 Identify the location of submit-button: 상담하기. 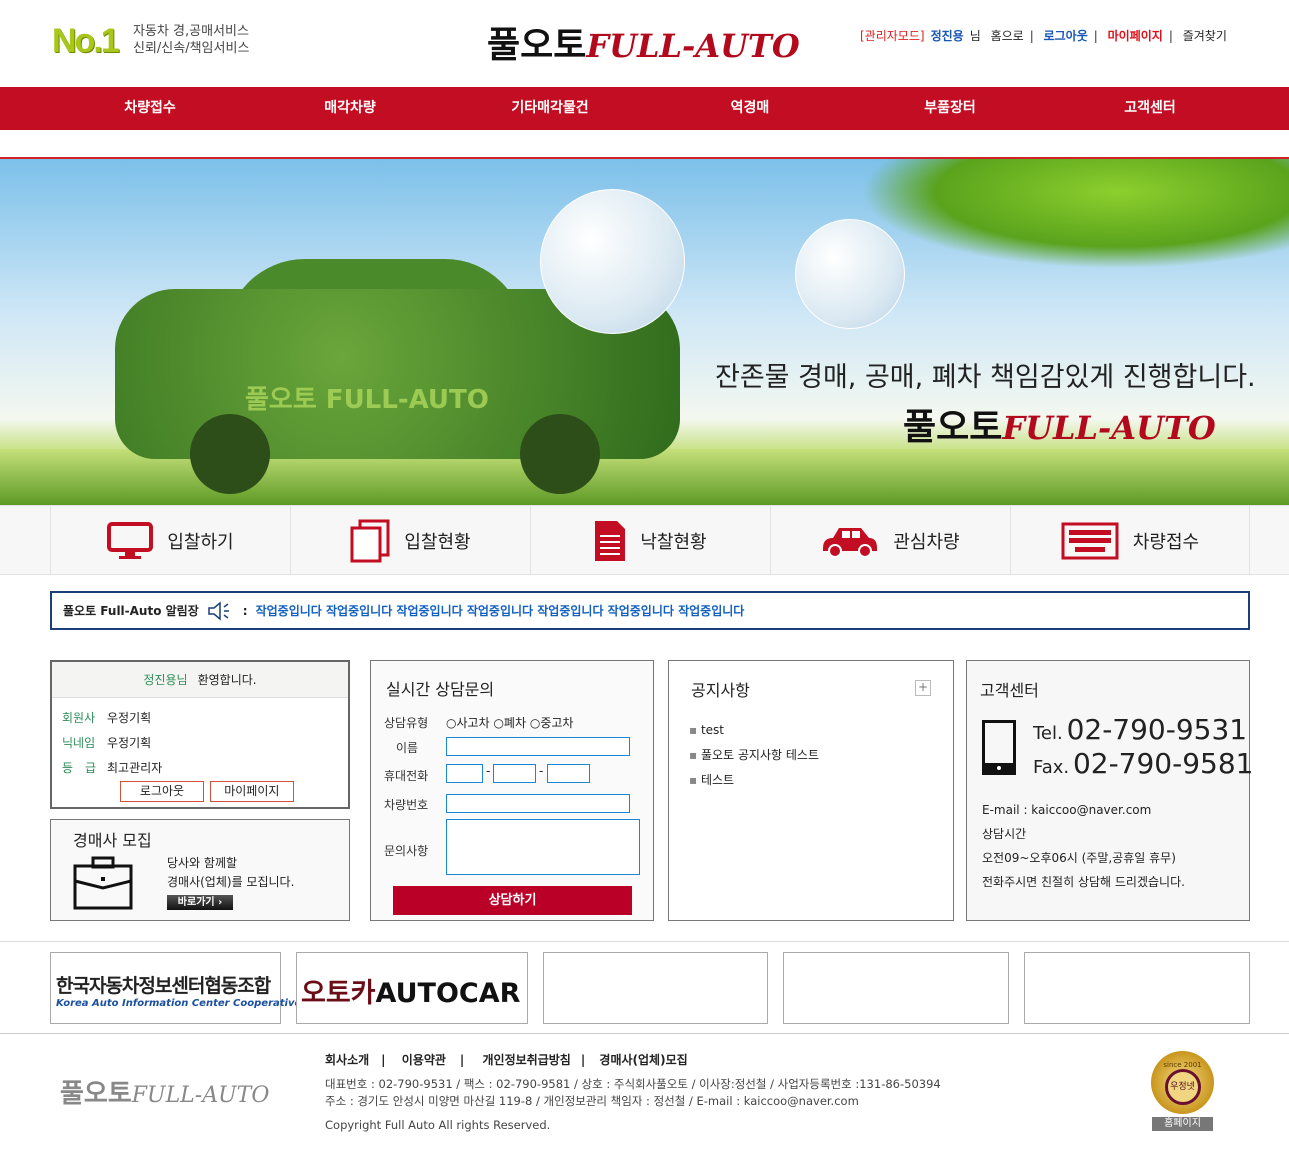
(512, 900).